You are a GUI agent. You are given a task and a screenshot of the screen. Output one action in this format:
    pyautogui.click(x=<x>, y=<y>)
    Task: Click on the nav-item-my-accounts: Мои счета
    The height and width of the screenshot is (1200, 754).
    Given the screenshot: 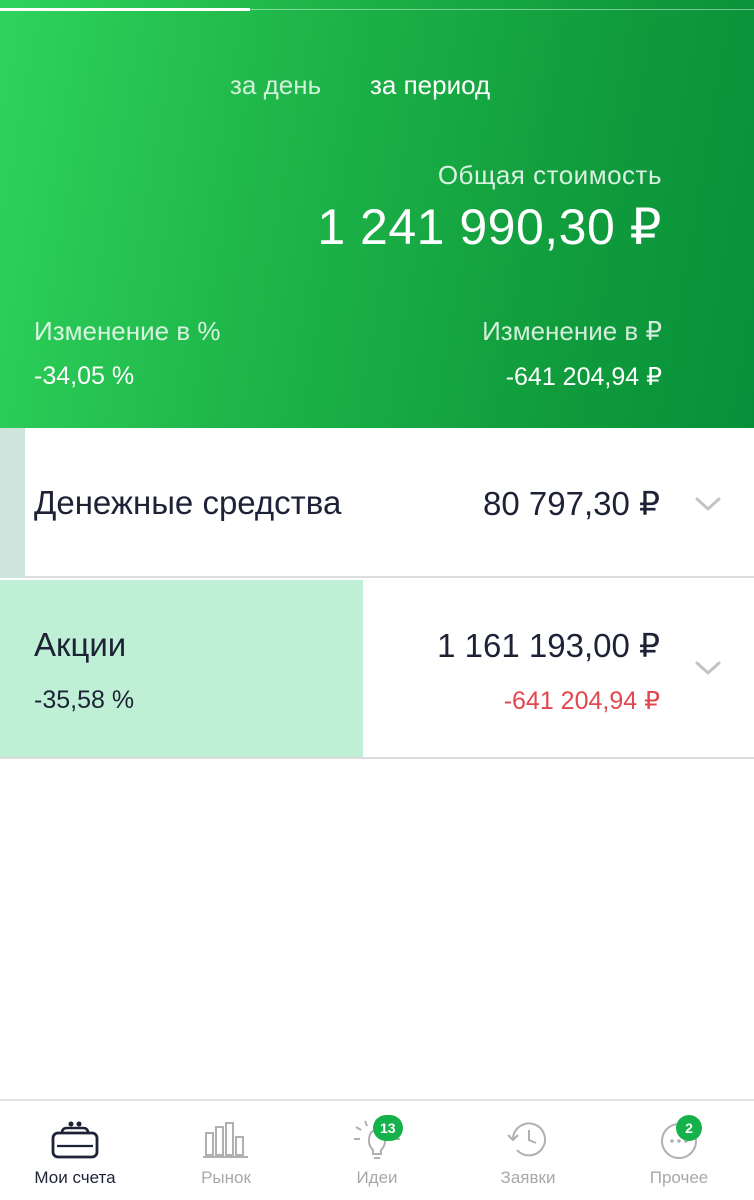 What is the action you would take?
    pyautogui.click(x=75, y=1150)
    